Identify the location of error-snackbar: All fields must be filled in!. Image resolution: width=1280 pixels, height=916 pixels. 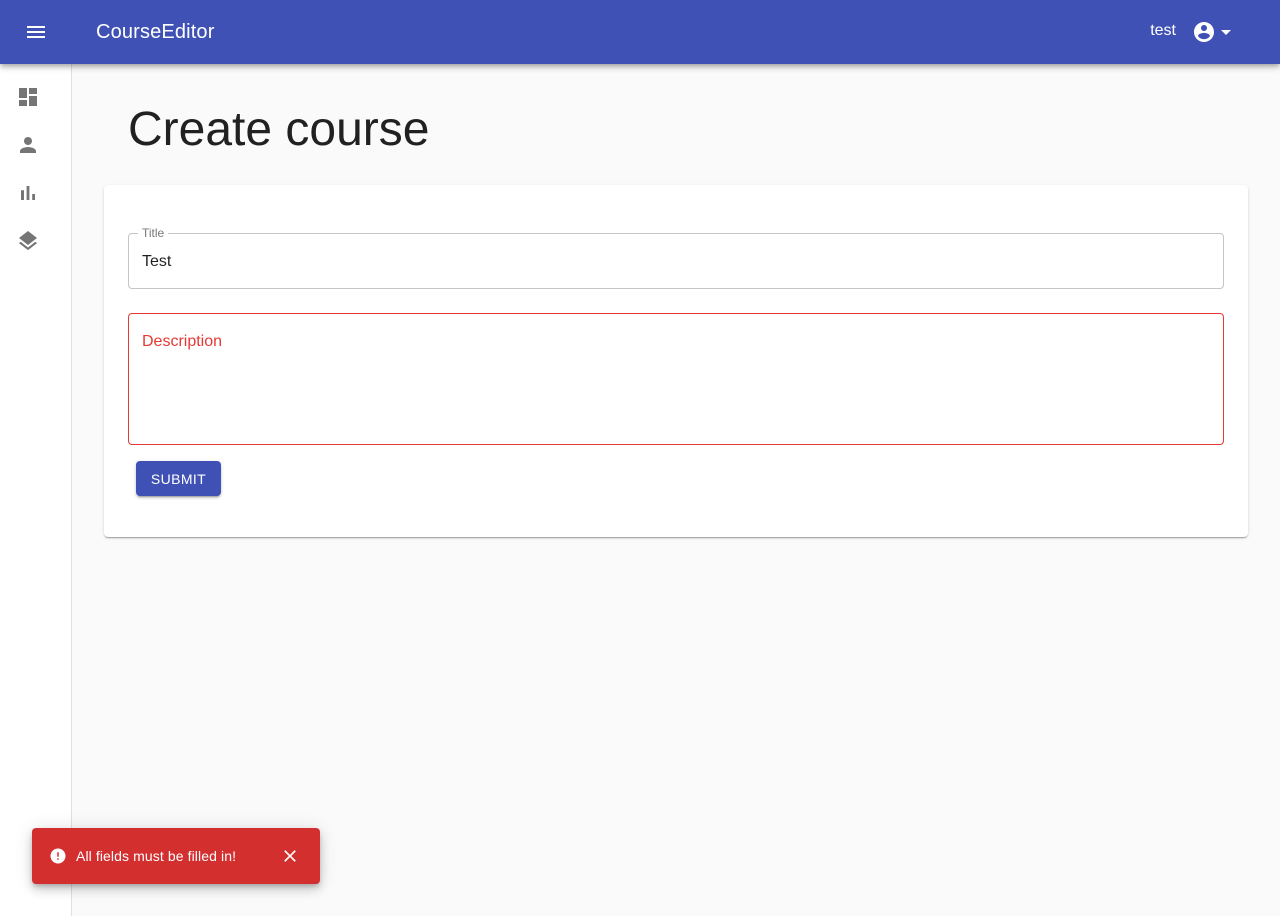
(176, 856).